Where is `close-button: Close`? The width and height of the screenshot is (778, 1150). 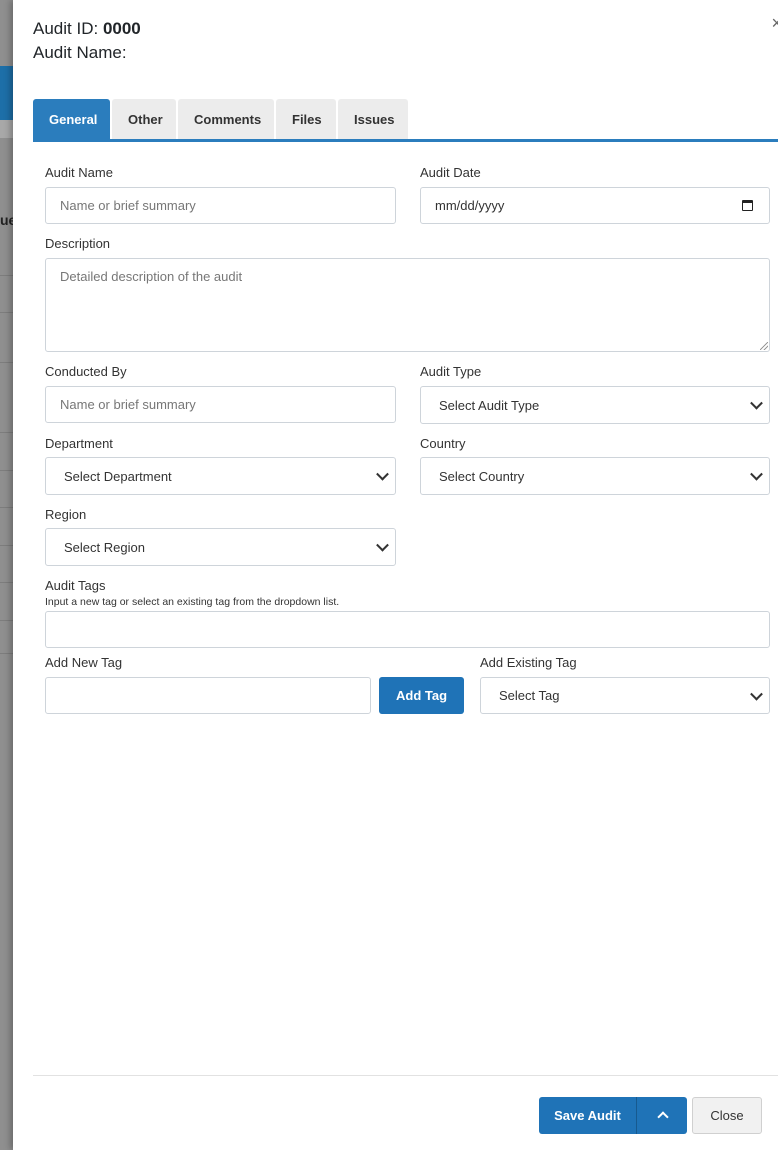
close-button: Close is located at coordinates (727, 1115).